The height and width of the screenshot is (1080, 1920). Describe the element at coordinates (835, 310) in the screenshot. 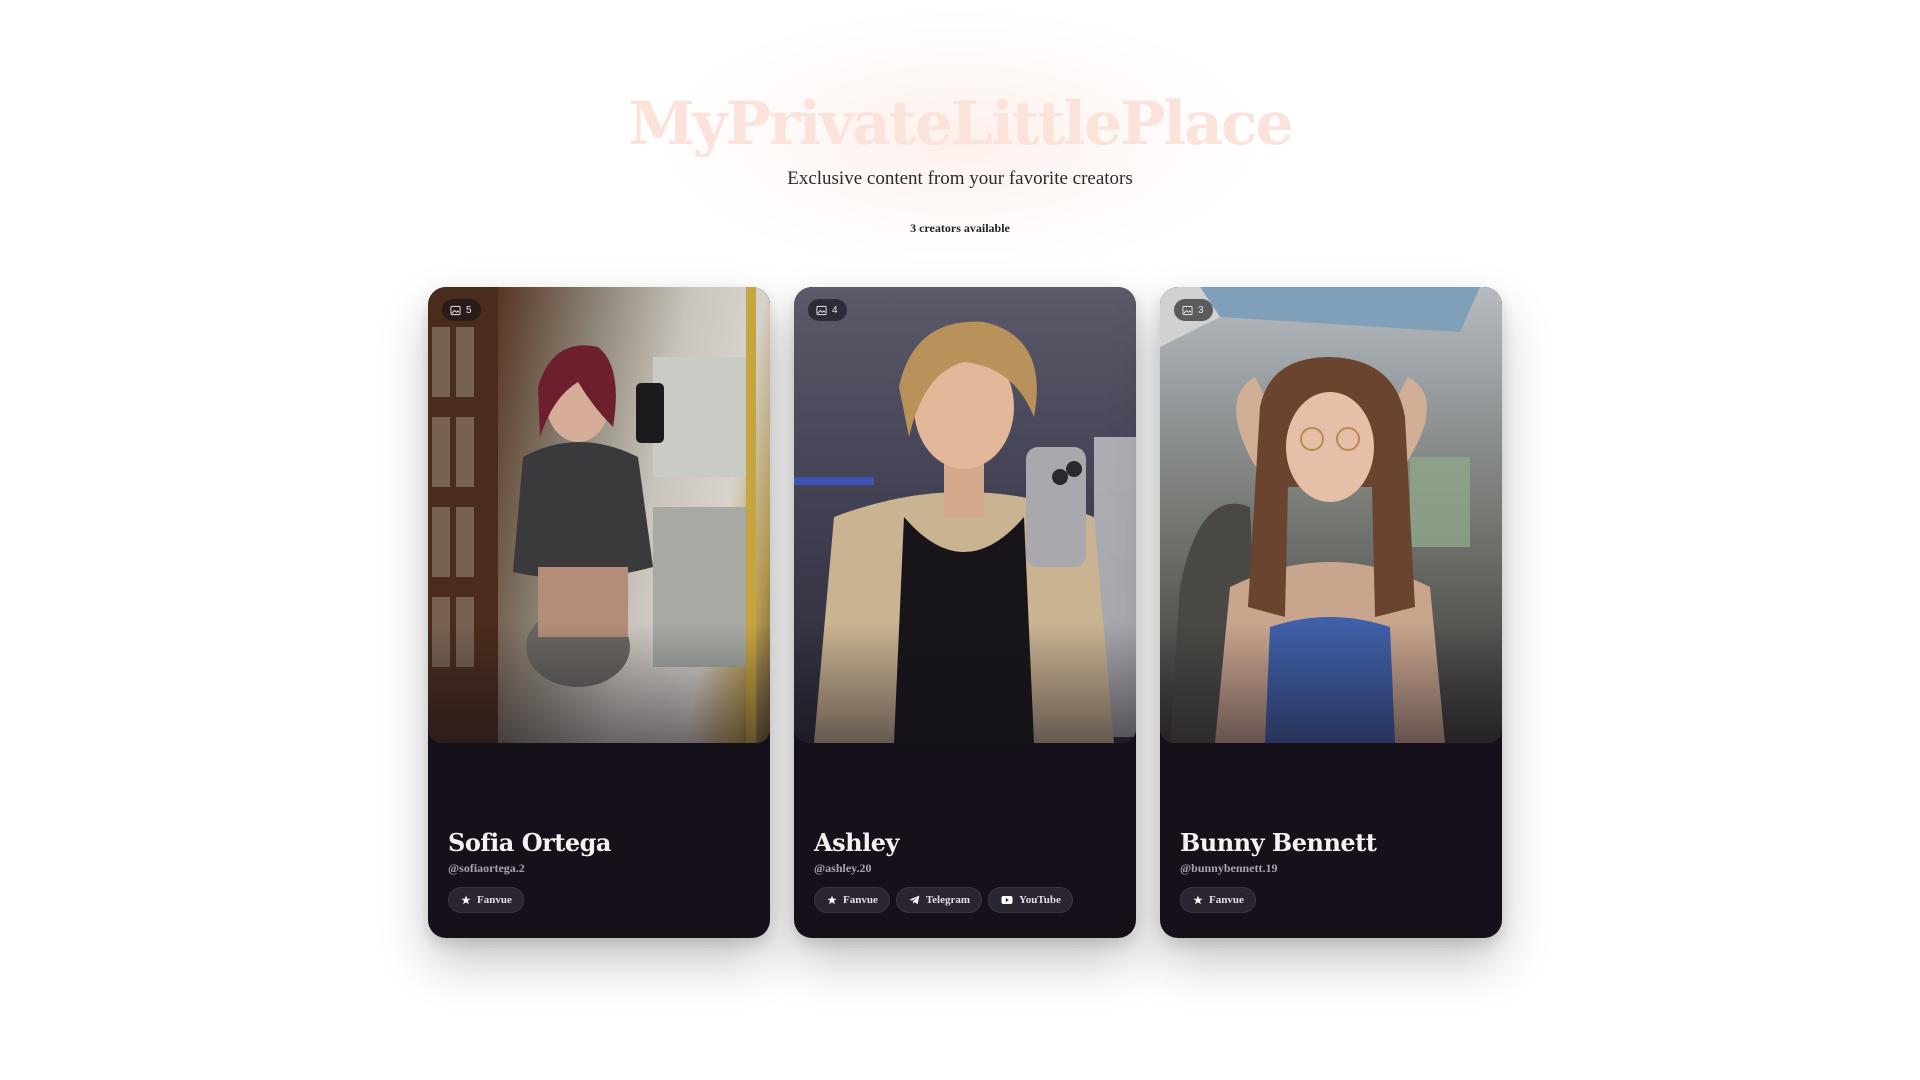

I see `media-count-value: 4` at that location.